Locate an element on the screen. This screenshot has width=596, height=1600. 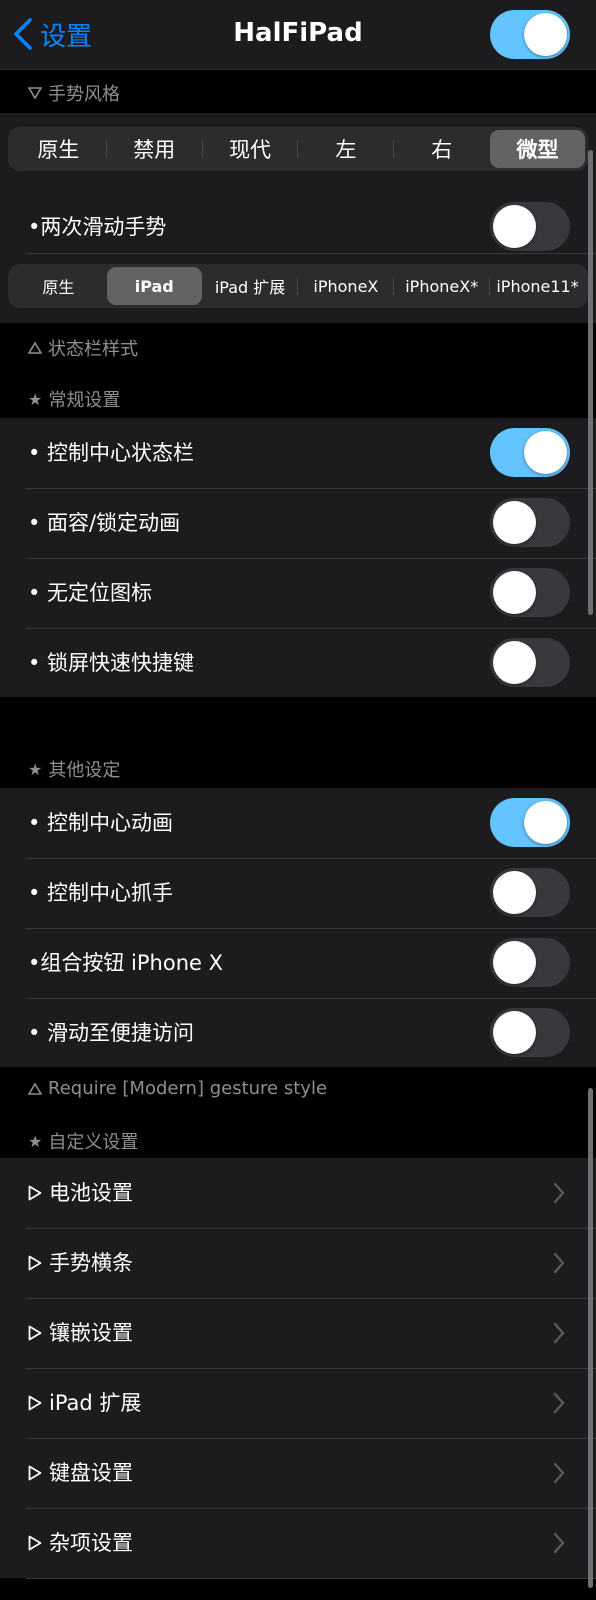
gesture-style-segmented-control: 原生 禁用 现代左右微型 is located at coordinates (298, 149).